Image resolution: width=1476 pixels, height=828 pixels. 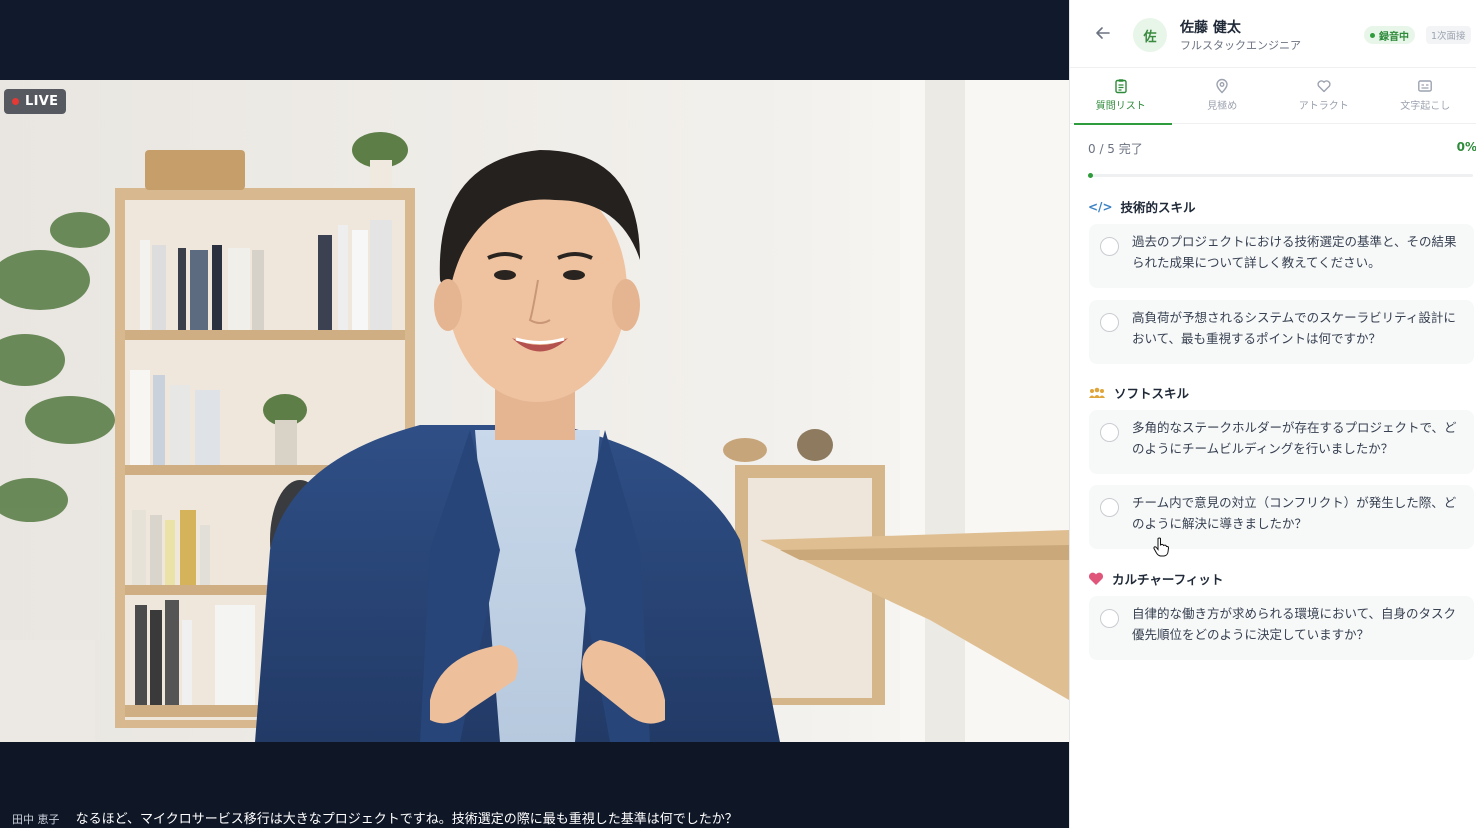 What do you see at coordinates (1097, 392) in the screenshot?
I see `team-icon` at bounding box center [1097, 392].